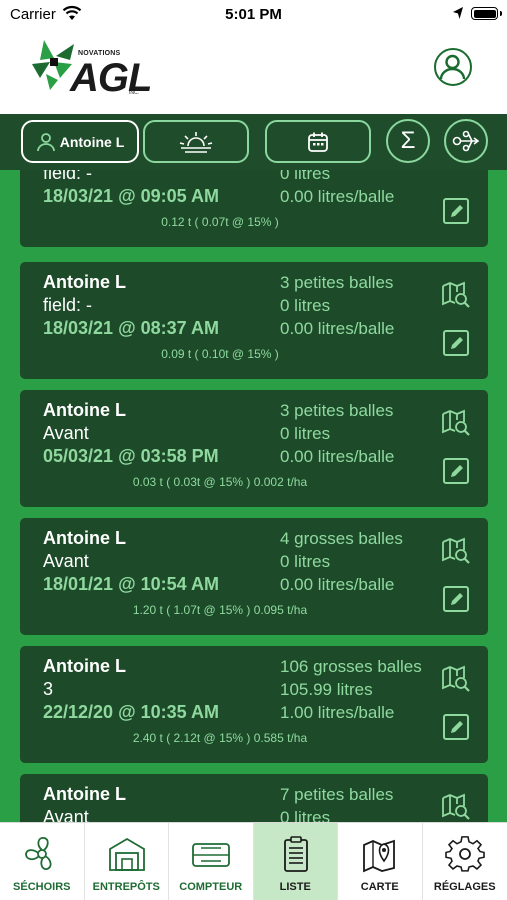 The height and width of the screenshot is (900, 507). What do you see at coordinates (295, 854) in the screenshot?
I see `clipboard-list-icon` at bounding box center [295, 854].